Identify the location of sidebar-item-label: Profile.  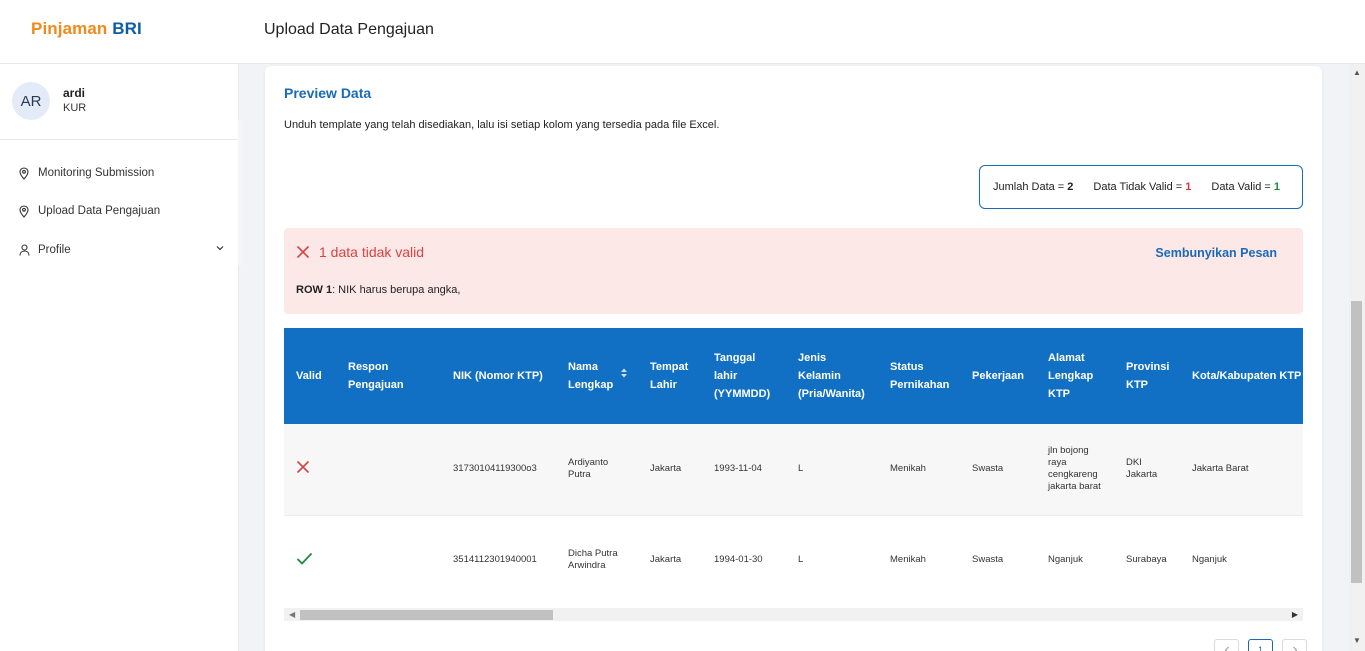
(54, 250).